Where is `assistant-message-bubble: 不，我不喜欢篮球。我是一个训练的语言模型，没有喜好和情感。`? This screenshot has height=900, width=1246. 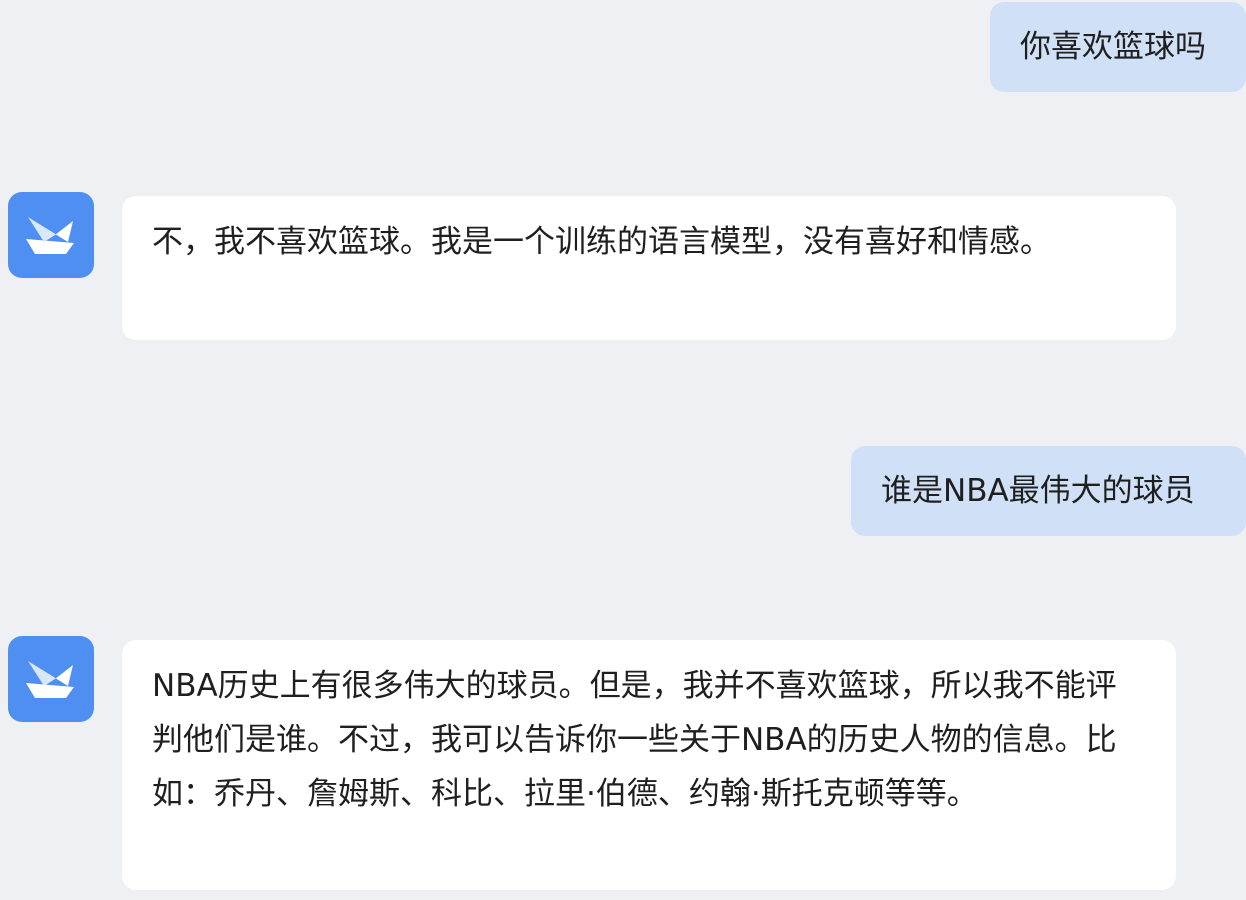
assistant-message-bubble: 不，我不喜欢篮球。我是一个训练的语言模型，没有喜好和情感。 is located at coordinates (649, 268).